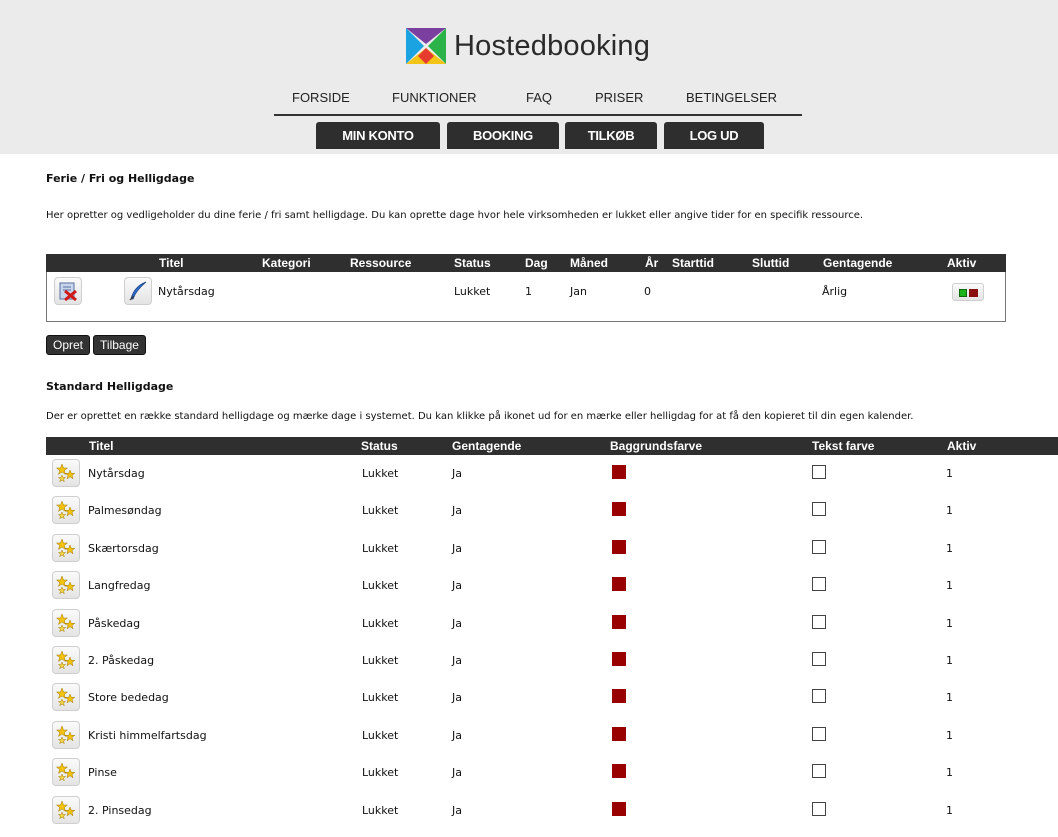 This screenshot has height=837, width=1058. What do you see at coordinates (536, 263) in the screenshot?
I see `col-dag: Dag` at bounding box center [536, 263].